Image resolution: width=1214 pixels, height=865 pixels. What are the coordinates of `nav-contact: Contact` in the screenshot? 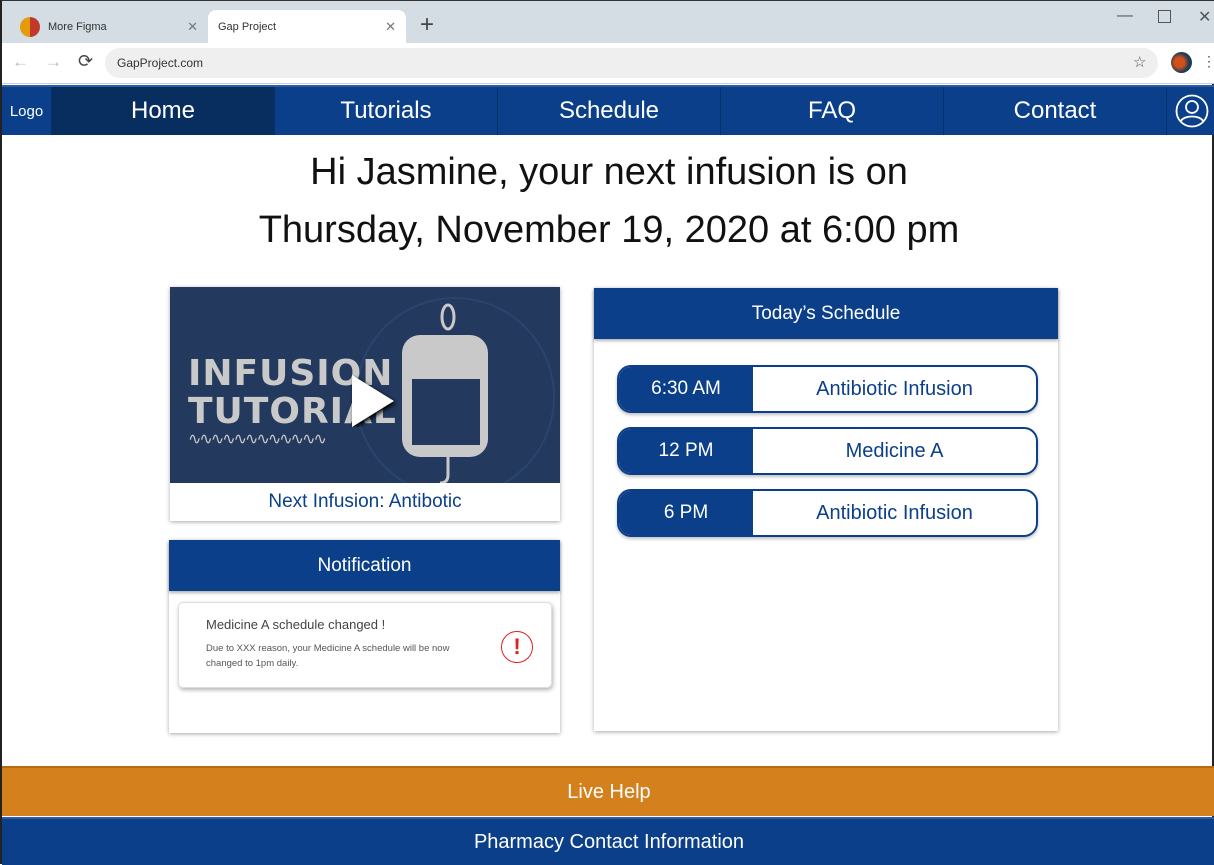 It's located at (1055, 111).